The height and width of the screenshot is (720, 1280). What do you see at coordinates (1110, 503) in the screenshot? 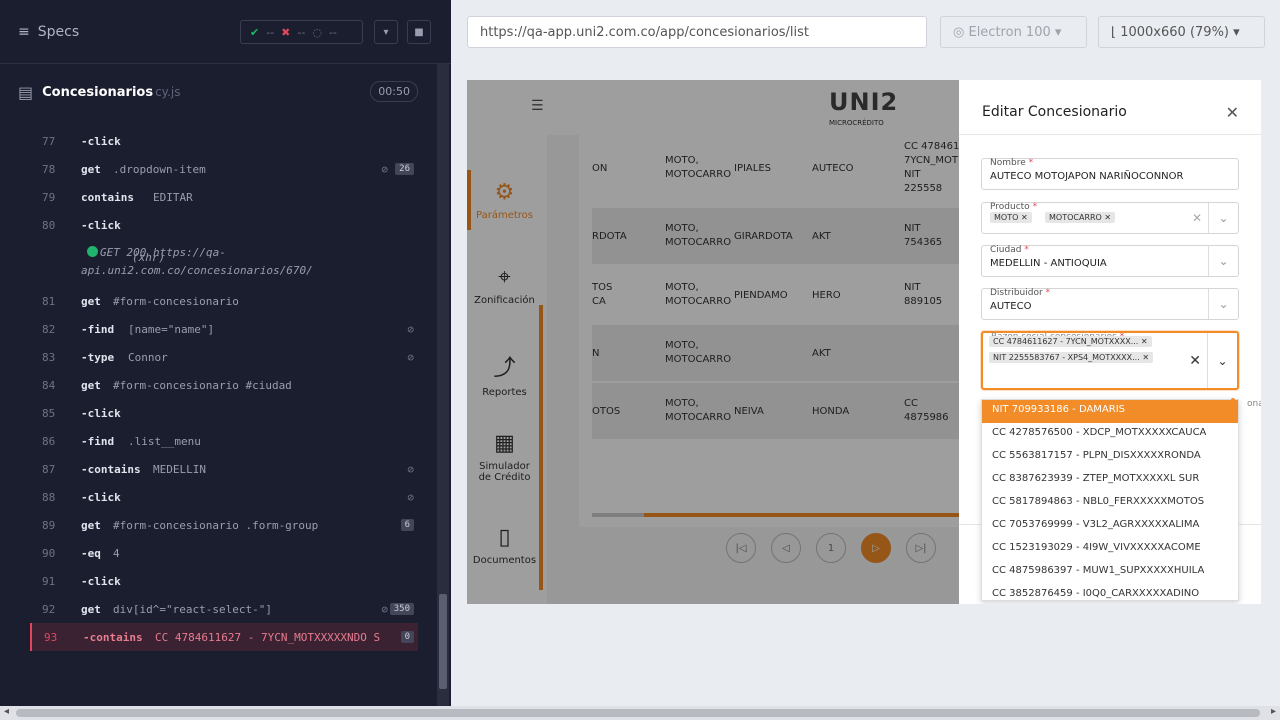
I see `dropdown-option: CC 5817894863 - NBL0_FERXXXXXMOTOS` at bounding box center [1110, 503].